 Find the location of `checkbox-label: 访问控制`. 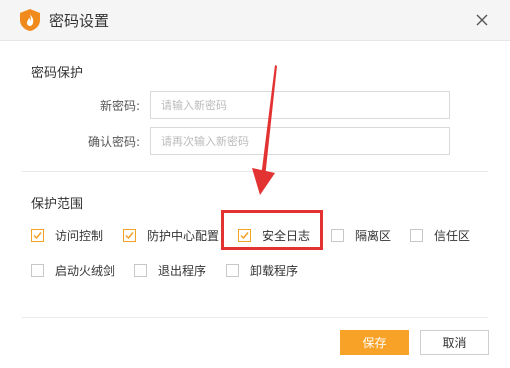

checkbox-label: 访问控制 is located at coordinates (79, 236).